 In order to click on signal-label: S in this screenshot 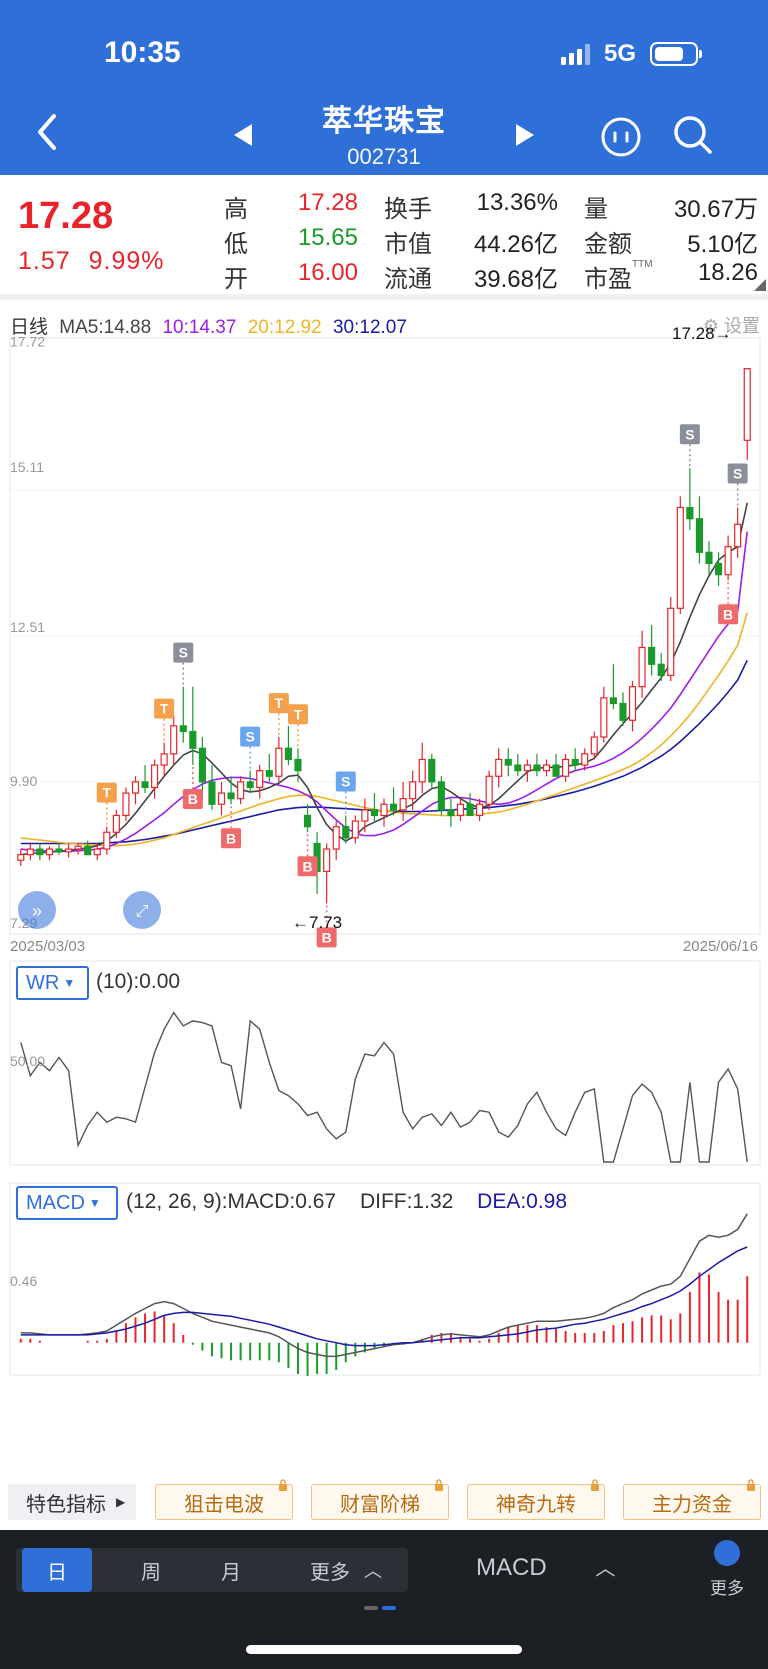, I will do `click(250, 737)`.